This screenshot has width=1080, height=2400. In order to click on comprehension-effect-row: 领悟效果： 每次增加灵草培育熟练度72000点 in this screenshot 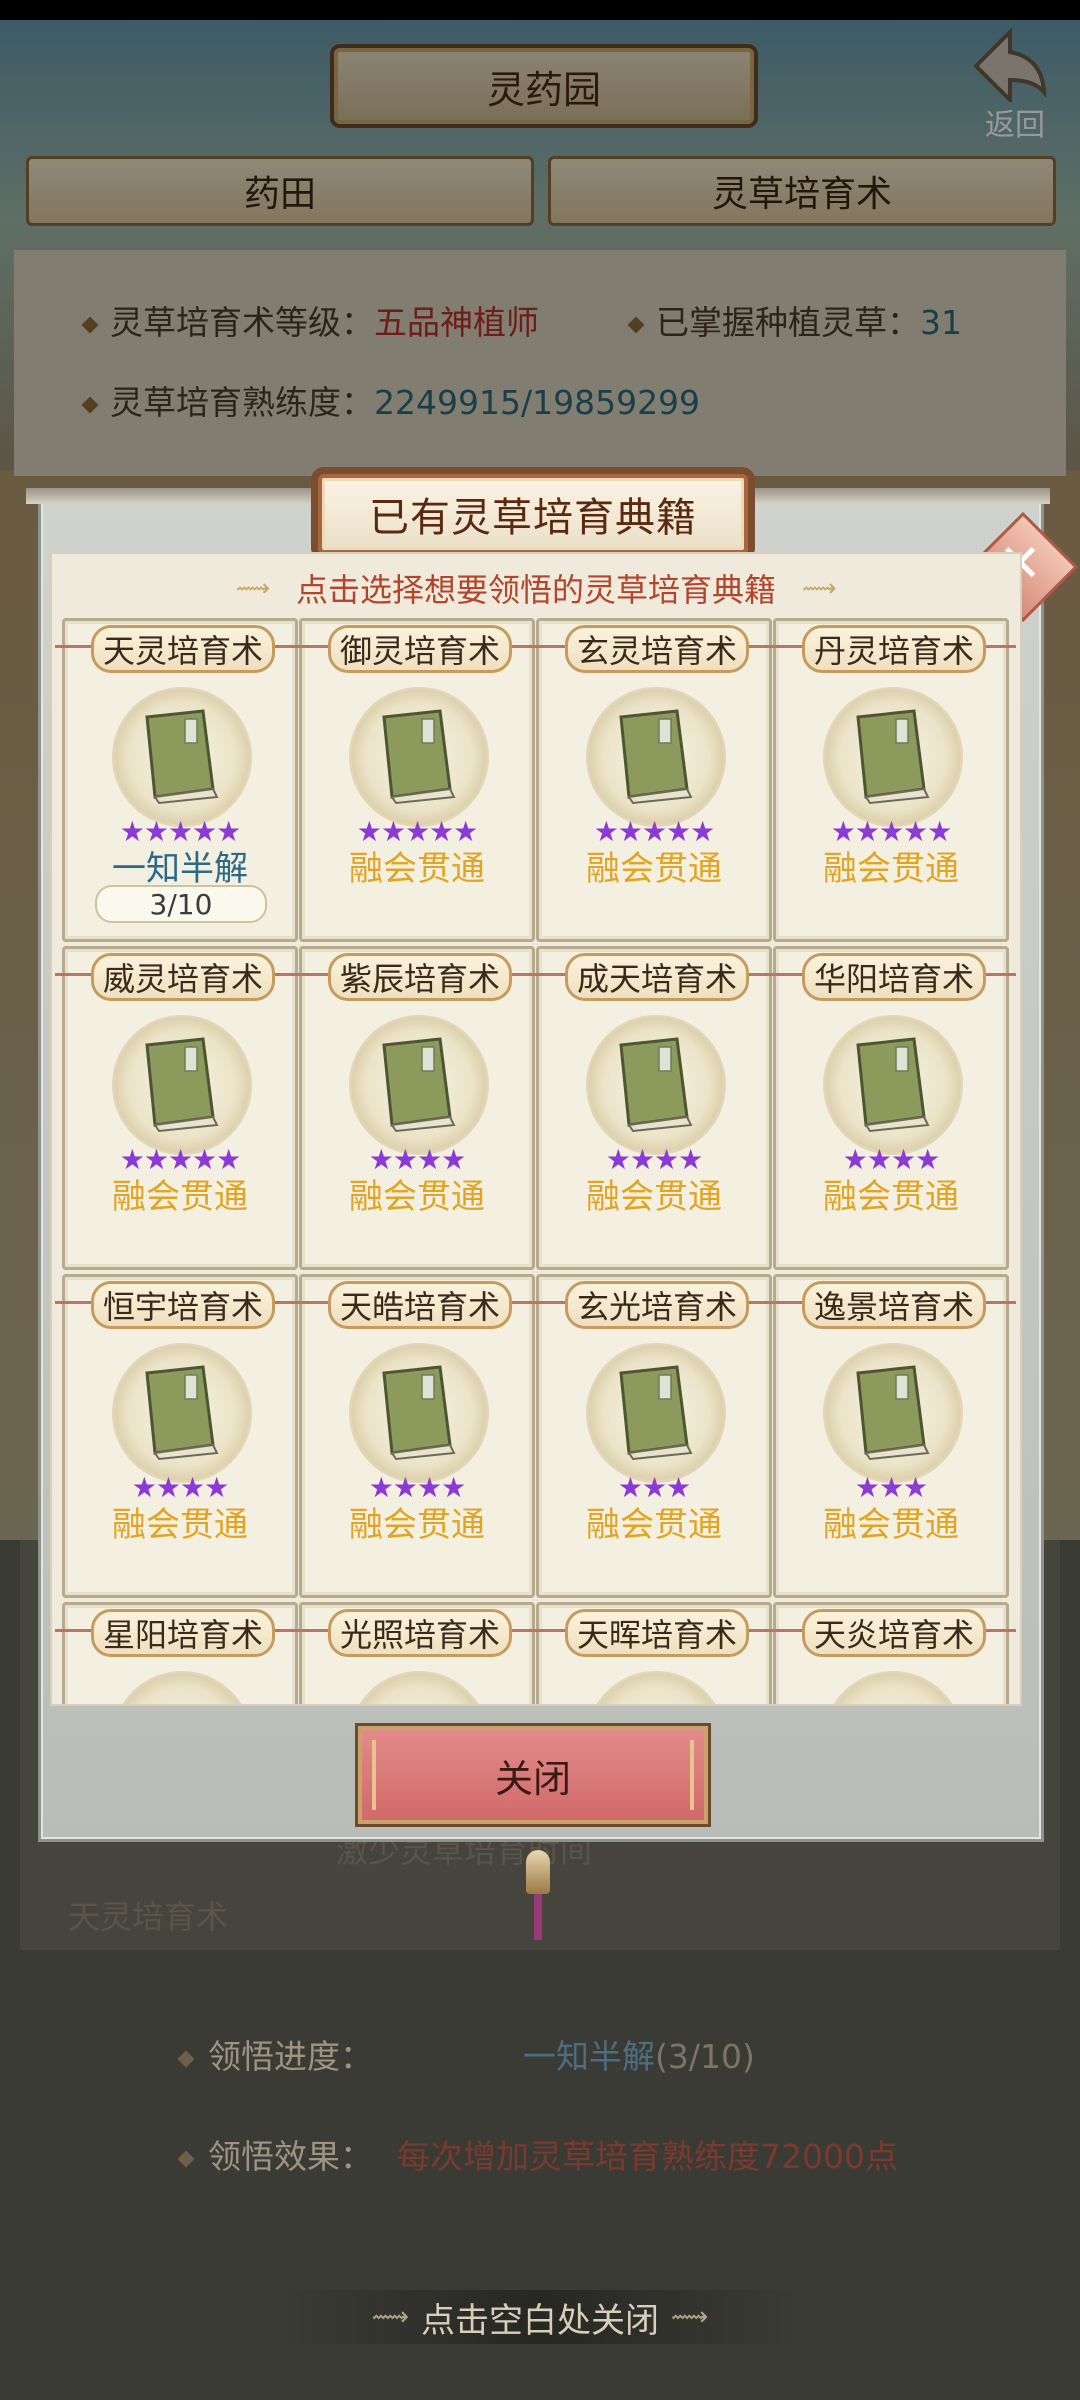, I will do `click(537, 2154)`.